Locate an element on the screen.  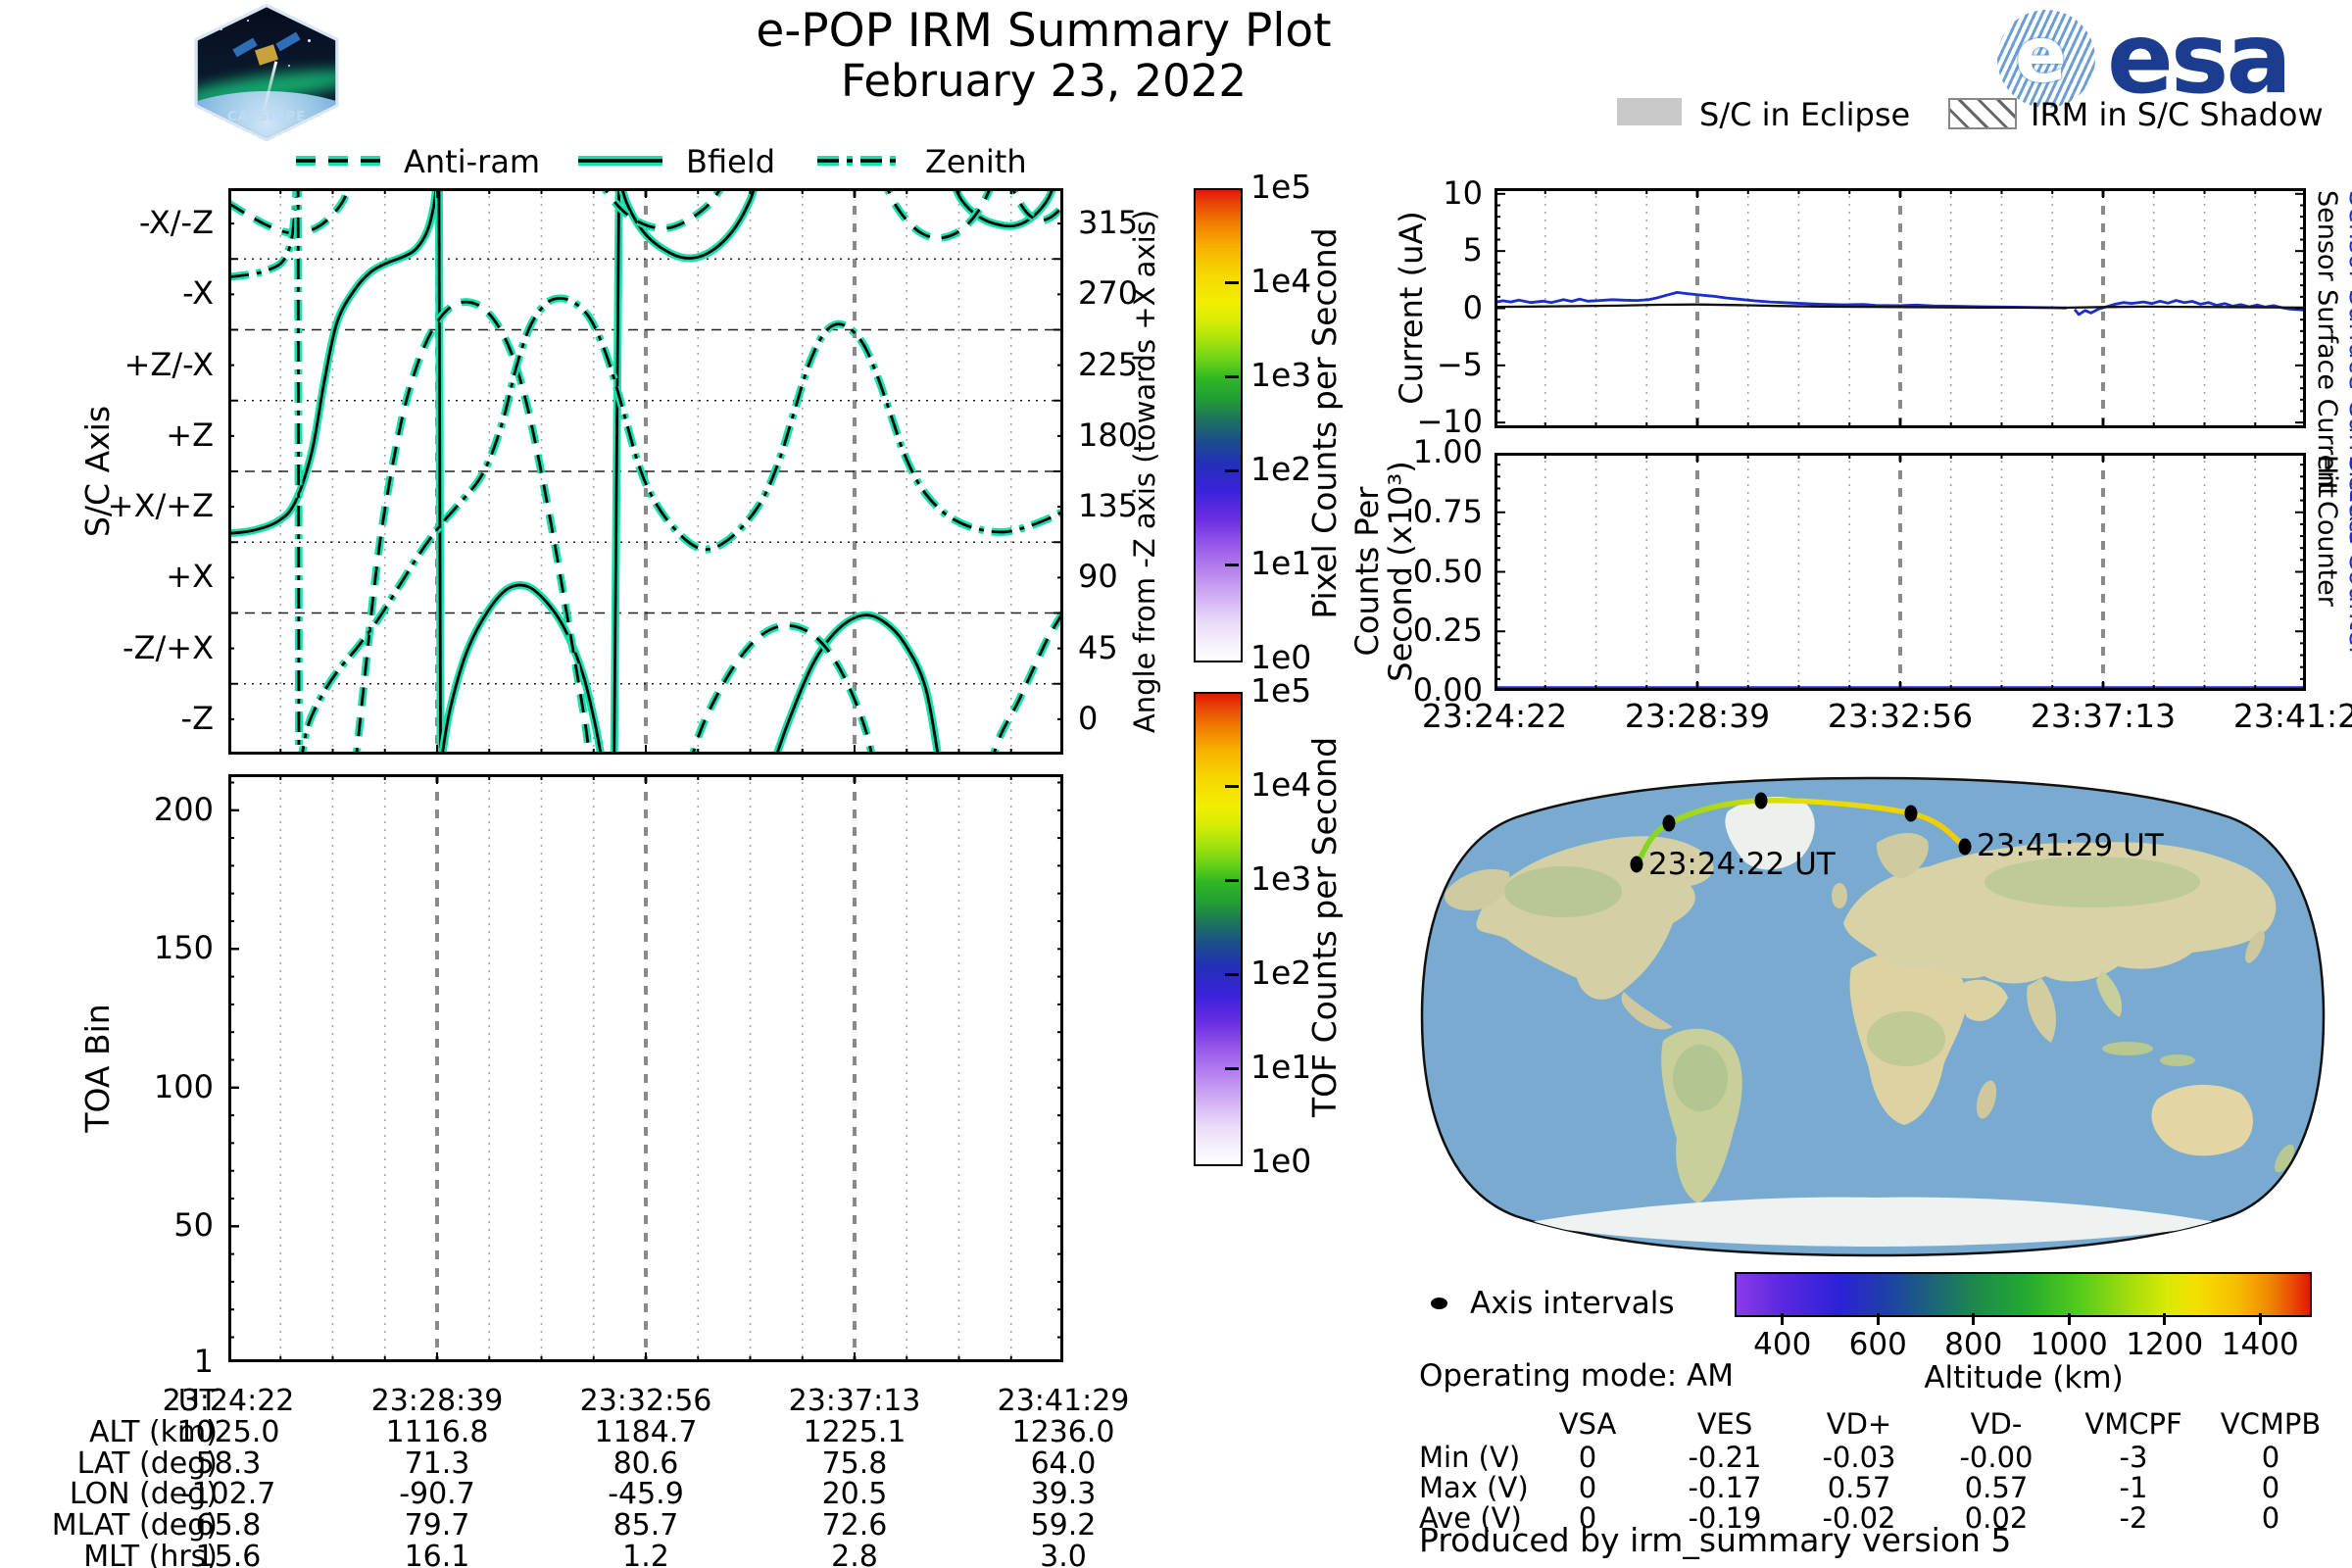
axis-interval-dot-icon is located at coordinates (1439, 1303).